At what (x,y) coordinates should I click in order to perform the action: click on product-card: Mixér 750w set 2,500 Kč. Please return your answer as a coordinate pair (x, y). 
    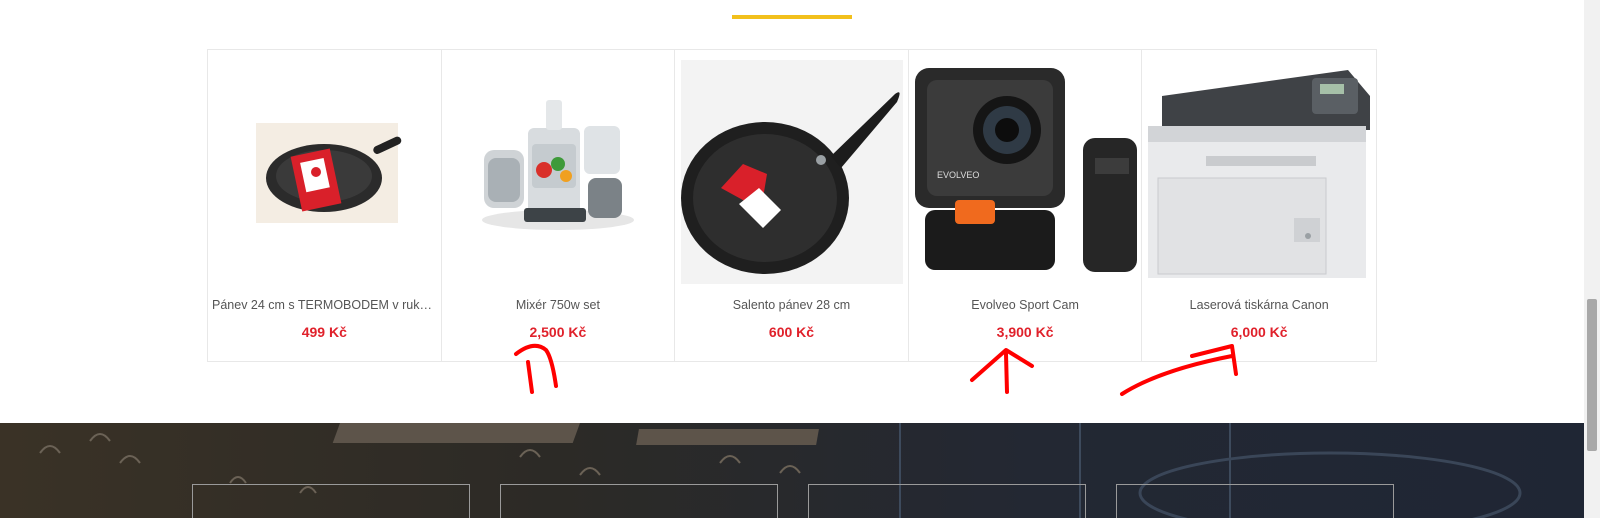
    Looking at the image, I should click on (559, 205).